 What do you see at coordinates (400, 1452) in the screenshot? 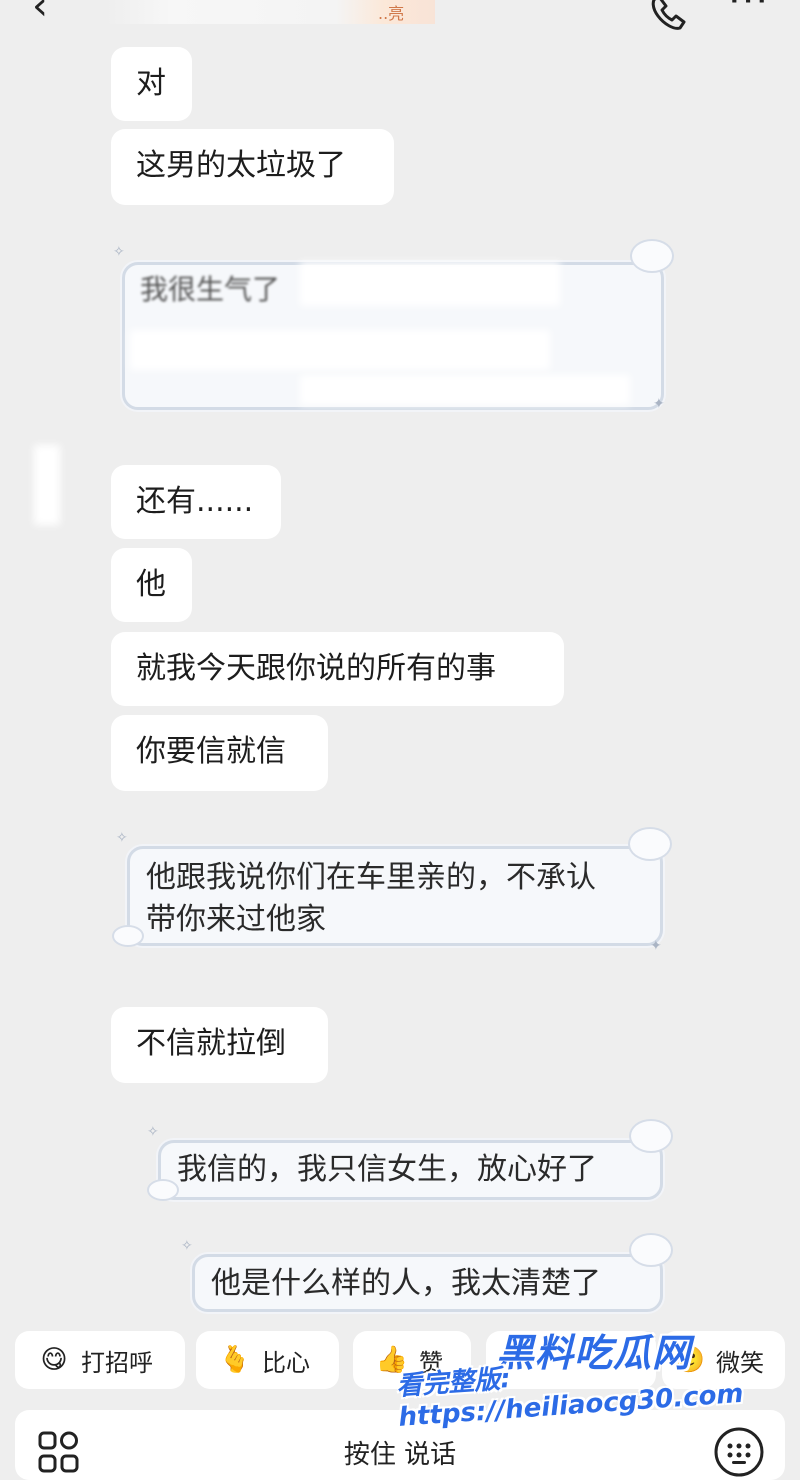
I see `hold-to-talk-button: 按住 说话` at bounding box center [400, 1452].